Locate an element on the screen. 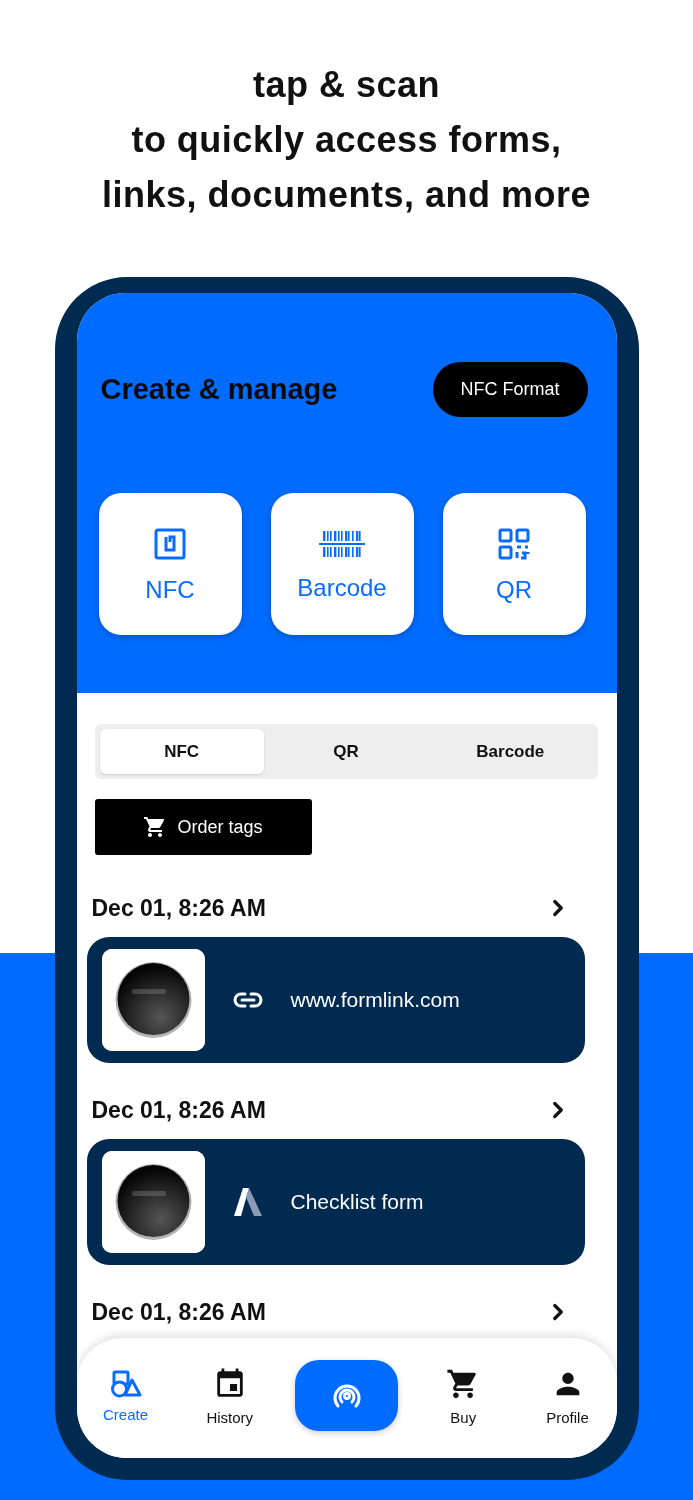  create-card: Barcode is located at coordinates (342, 564).